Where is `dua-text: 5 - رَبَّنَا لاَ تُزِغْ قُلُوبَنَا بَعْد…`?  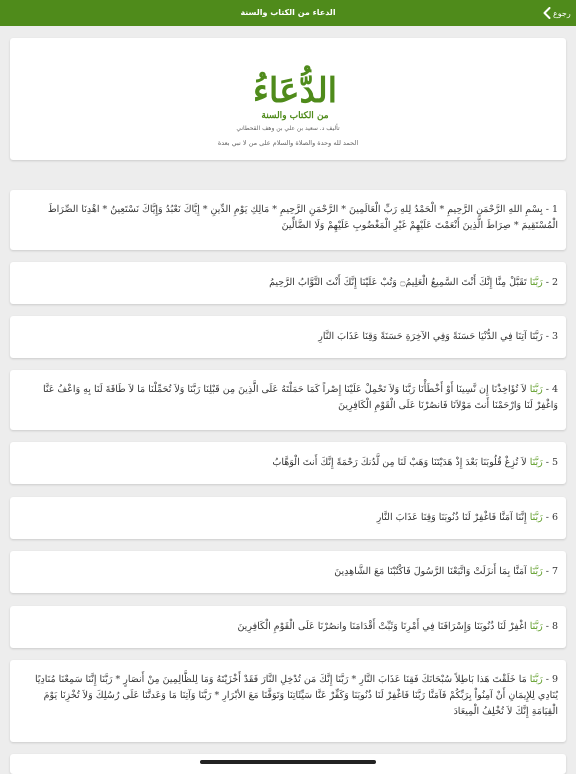 dua-text: 5 - رَبَّنَا لاَ تُزِغْ قُلُوبَنَا بَعْد… is located at coordinates (289, 463).